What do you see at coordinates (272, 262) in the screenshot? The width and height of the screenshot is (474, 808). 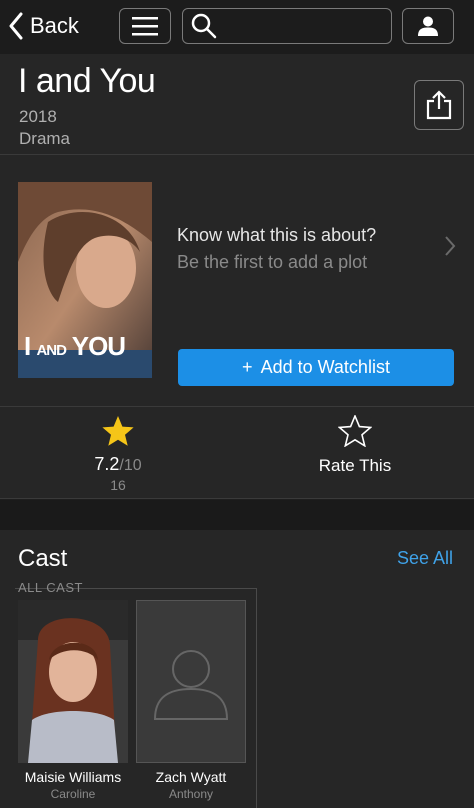 I see `plot-prompt: Be the first to add a plot` at bounding box center [272, 262].